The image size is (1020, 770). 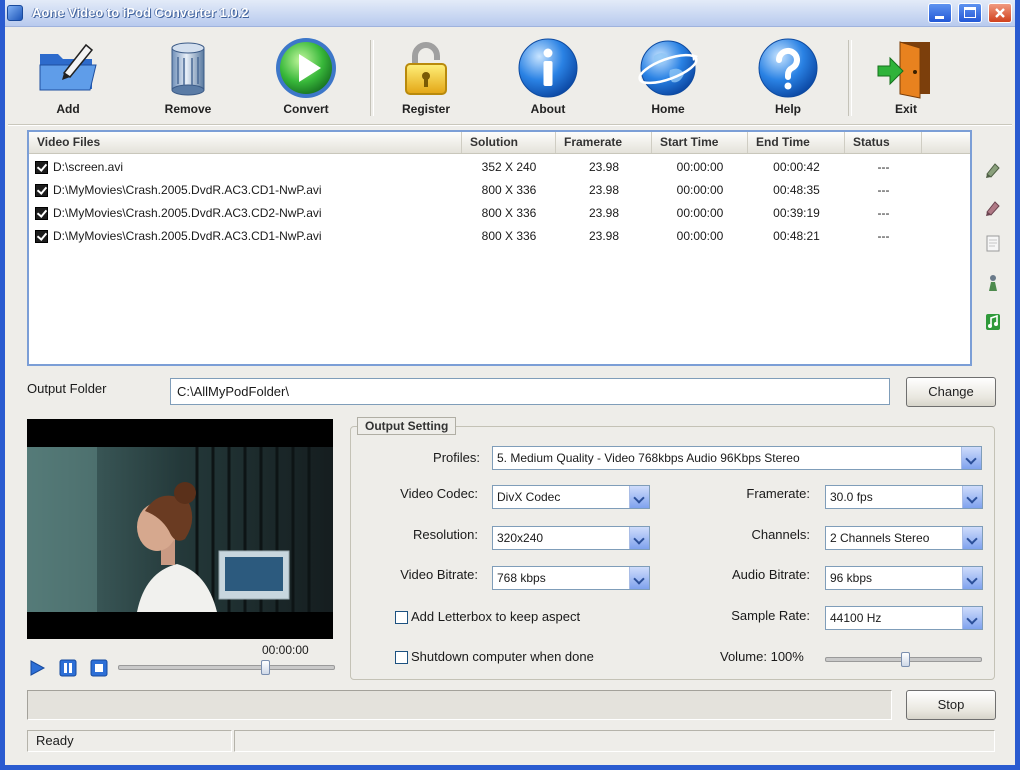 What do you see at coordinates (548, 109) in the screenshot?
I see `about-label: About` at bounding box center [548, 109].